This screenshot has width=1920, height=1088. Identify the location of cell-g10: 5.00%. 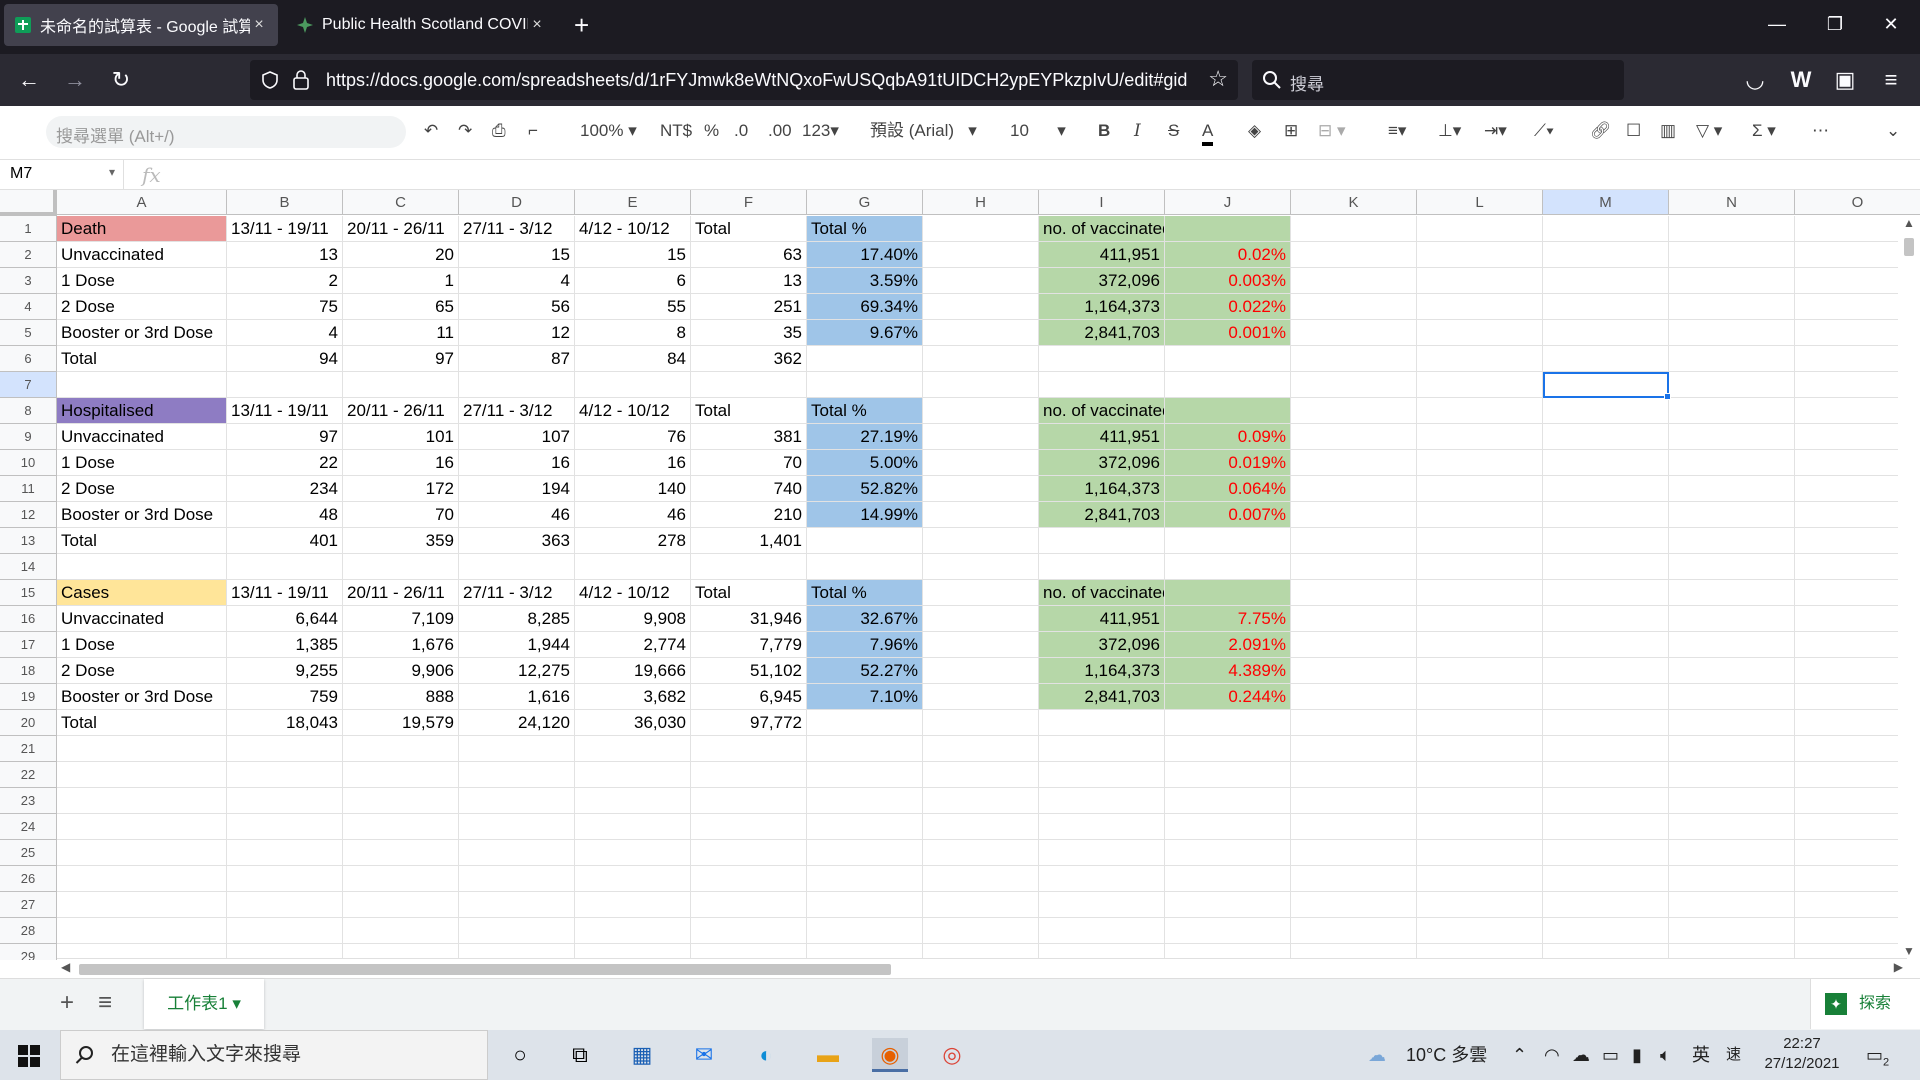
(865, 463).